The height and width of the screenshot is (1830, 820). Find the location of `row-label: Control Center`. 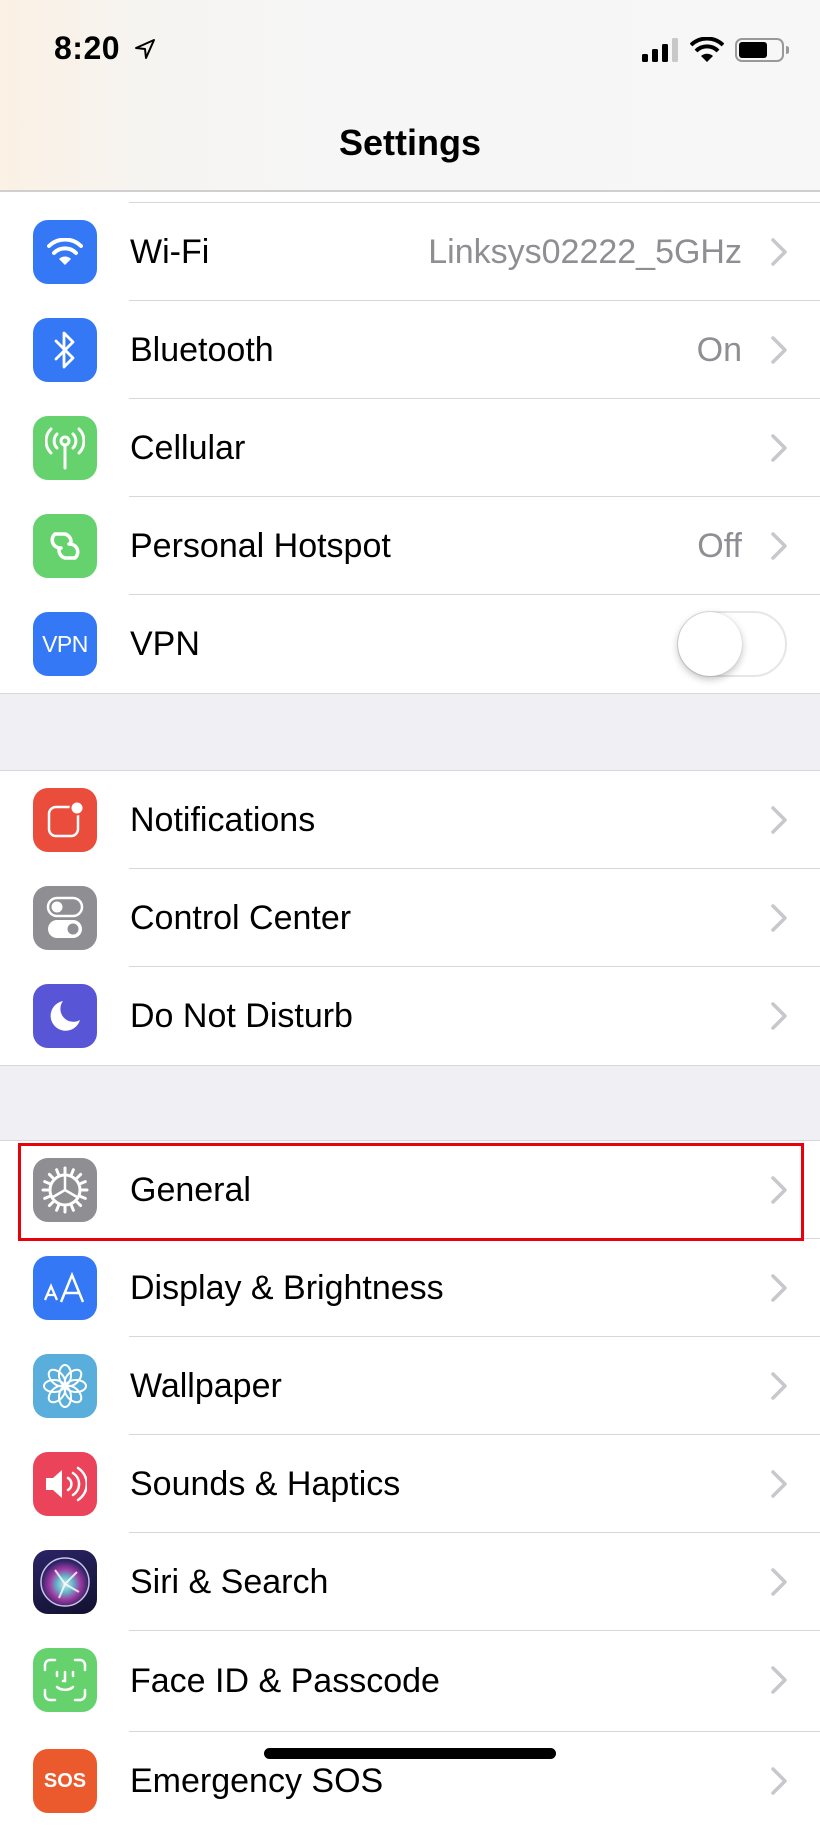

row-label: Control Center is located at coordinates (241, 918).